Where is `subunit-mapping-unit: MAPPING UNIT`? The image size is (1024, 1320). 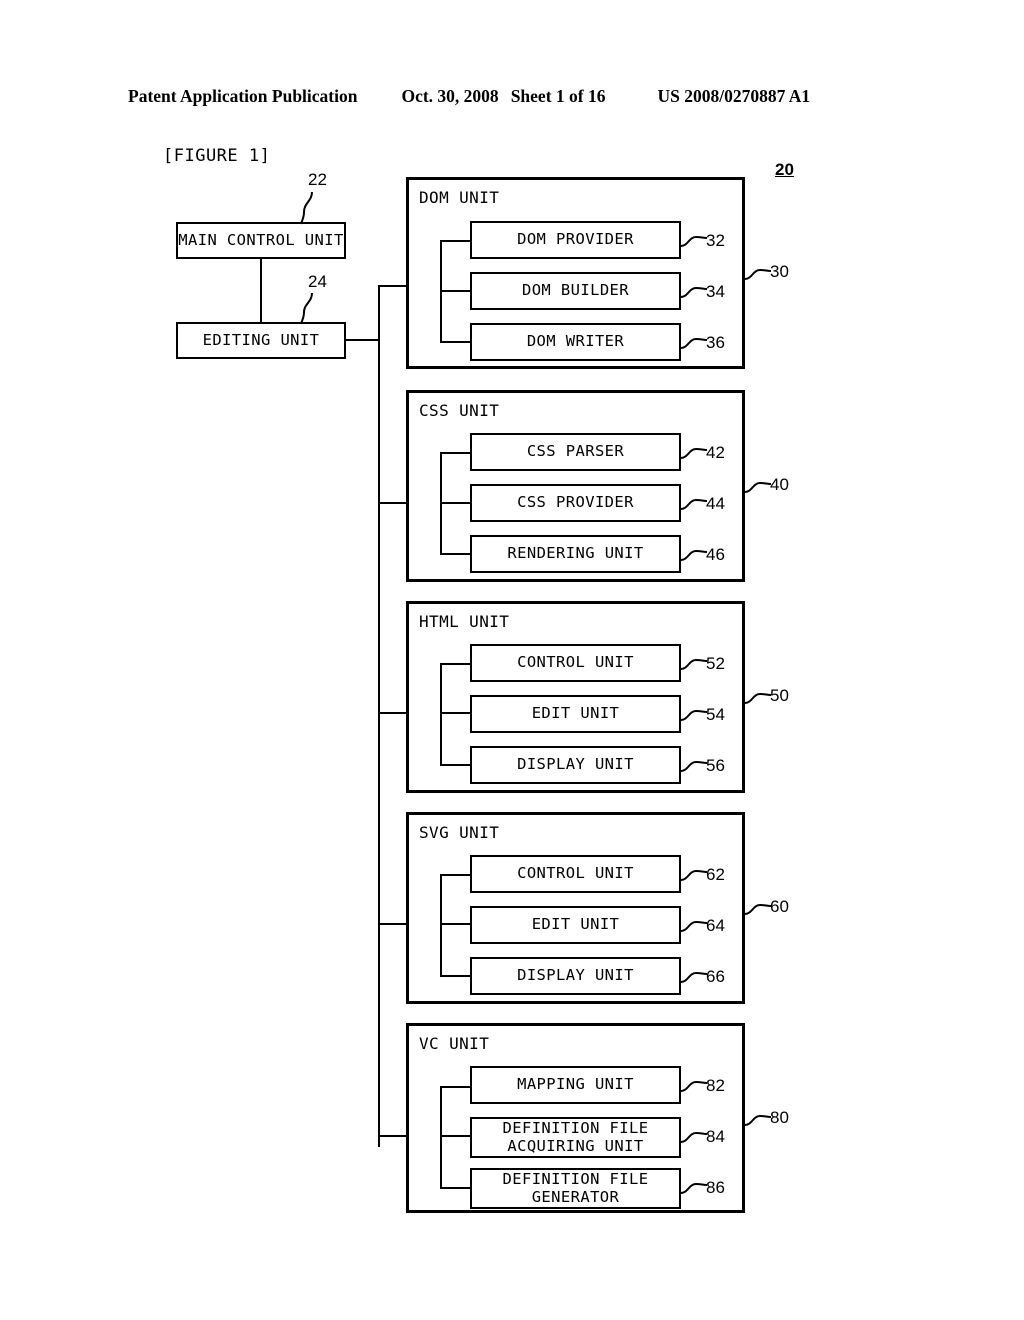
subunit-mapping-unit: MAPPING UNIT is located at coordinates (575, 1085).